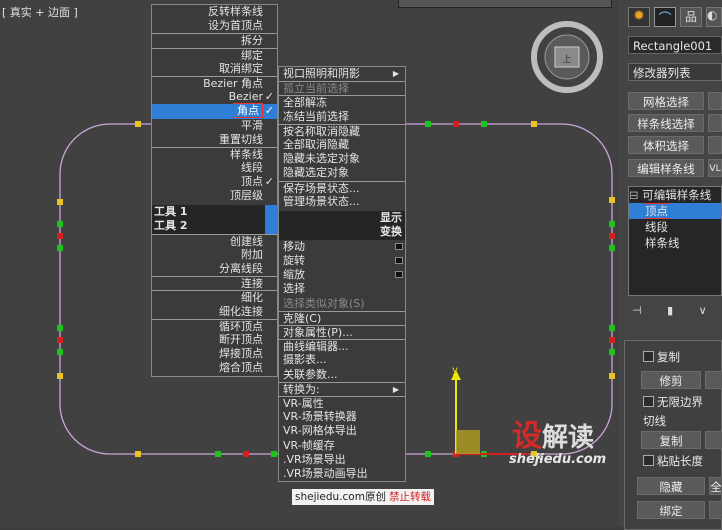 This screenshot has width=722, height=530. I want to click on menu-item: 连接, so click(214, 283).